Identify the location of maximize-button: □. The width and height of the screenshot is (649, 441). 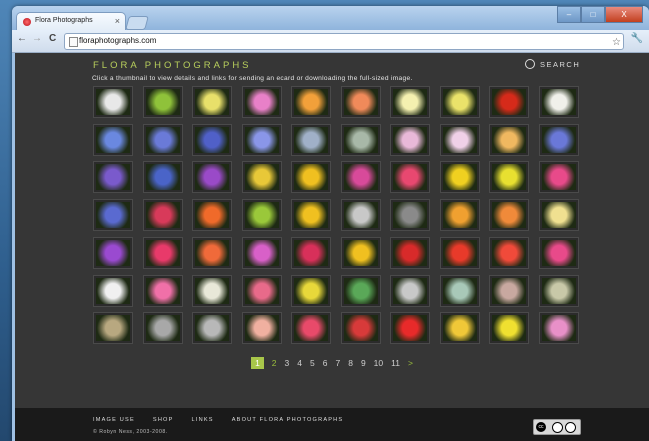
(593, 14).